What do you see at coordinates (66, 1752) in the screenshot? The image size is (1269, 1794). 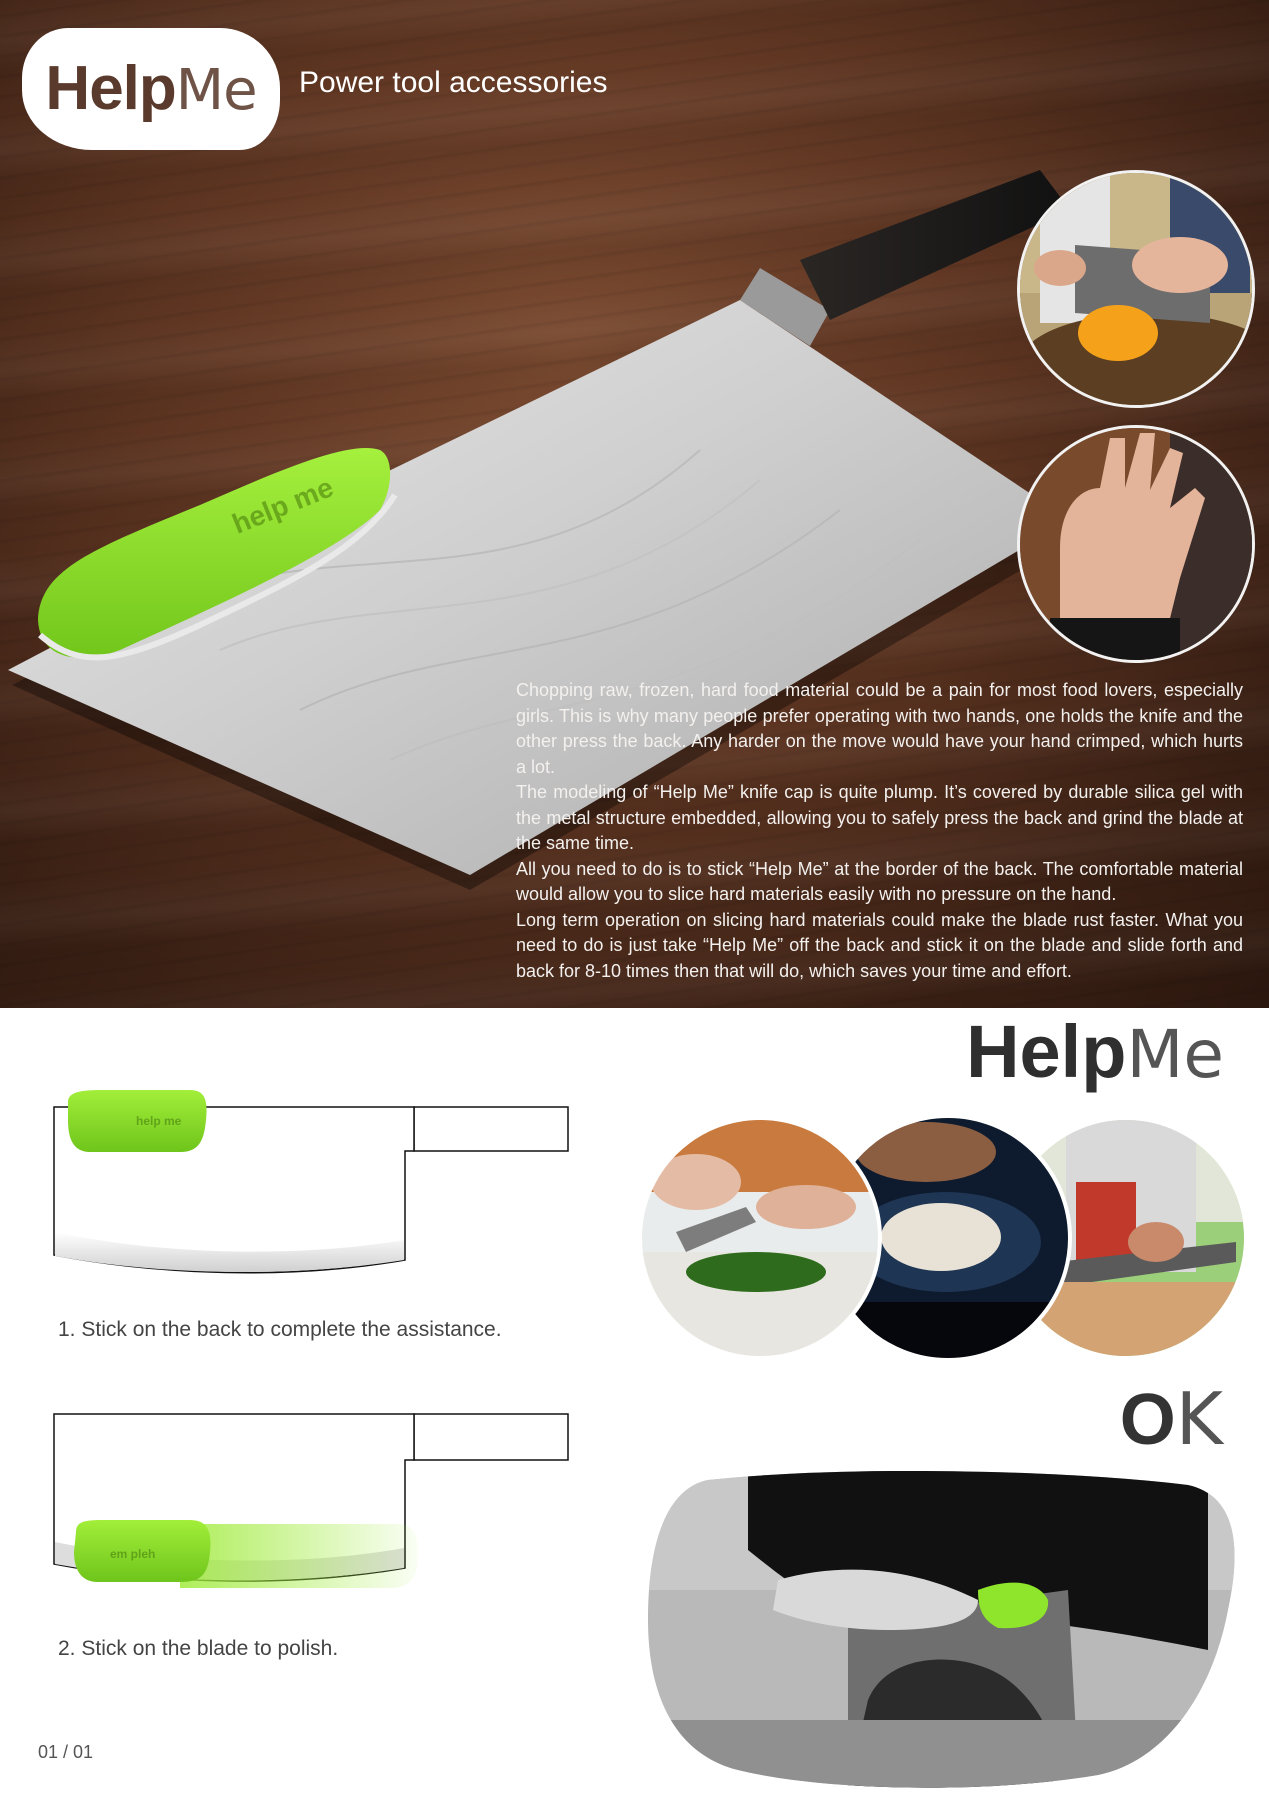 I see `page-number: 01 / 01` at bounding box center [66, 1752].